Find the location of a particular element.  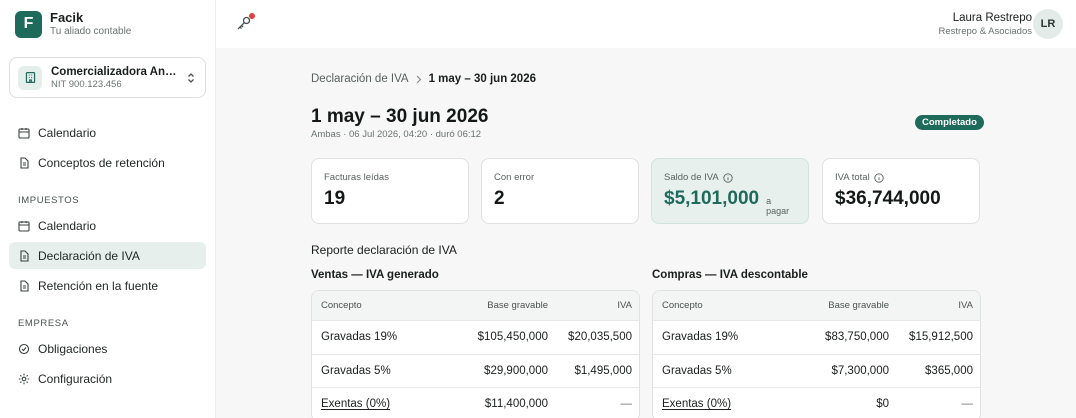

cell-base: $83,750,000 is located at coordinates (857, 337).